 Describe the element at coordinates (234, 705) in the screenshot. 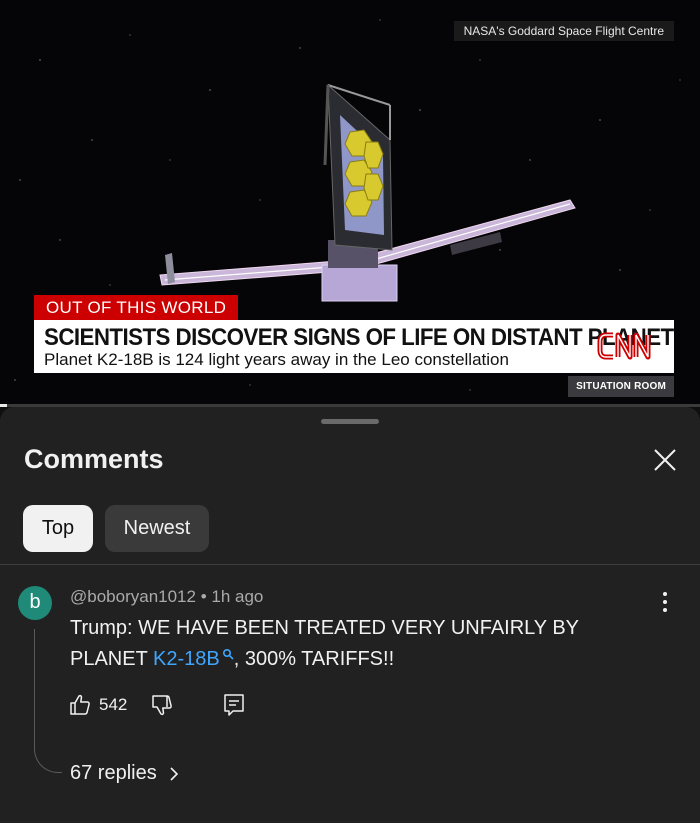

I see `reply-icon` at that location.